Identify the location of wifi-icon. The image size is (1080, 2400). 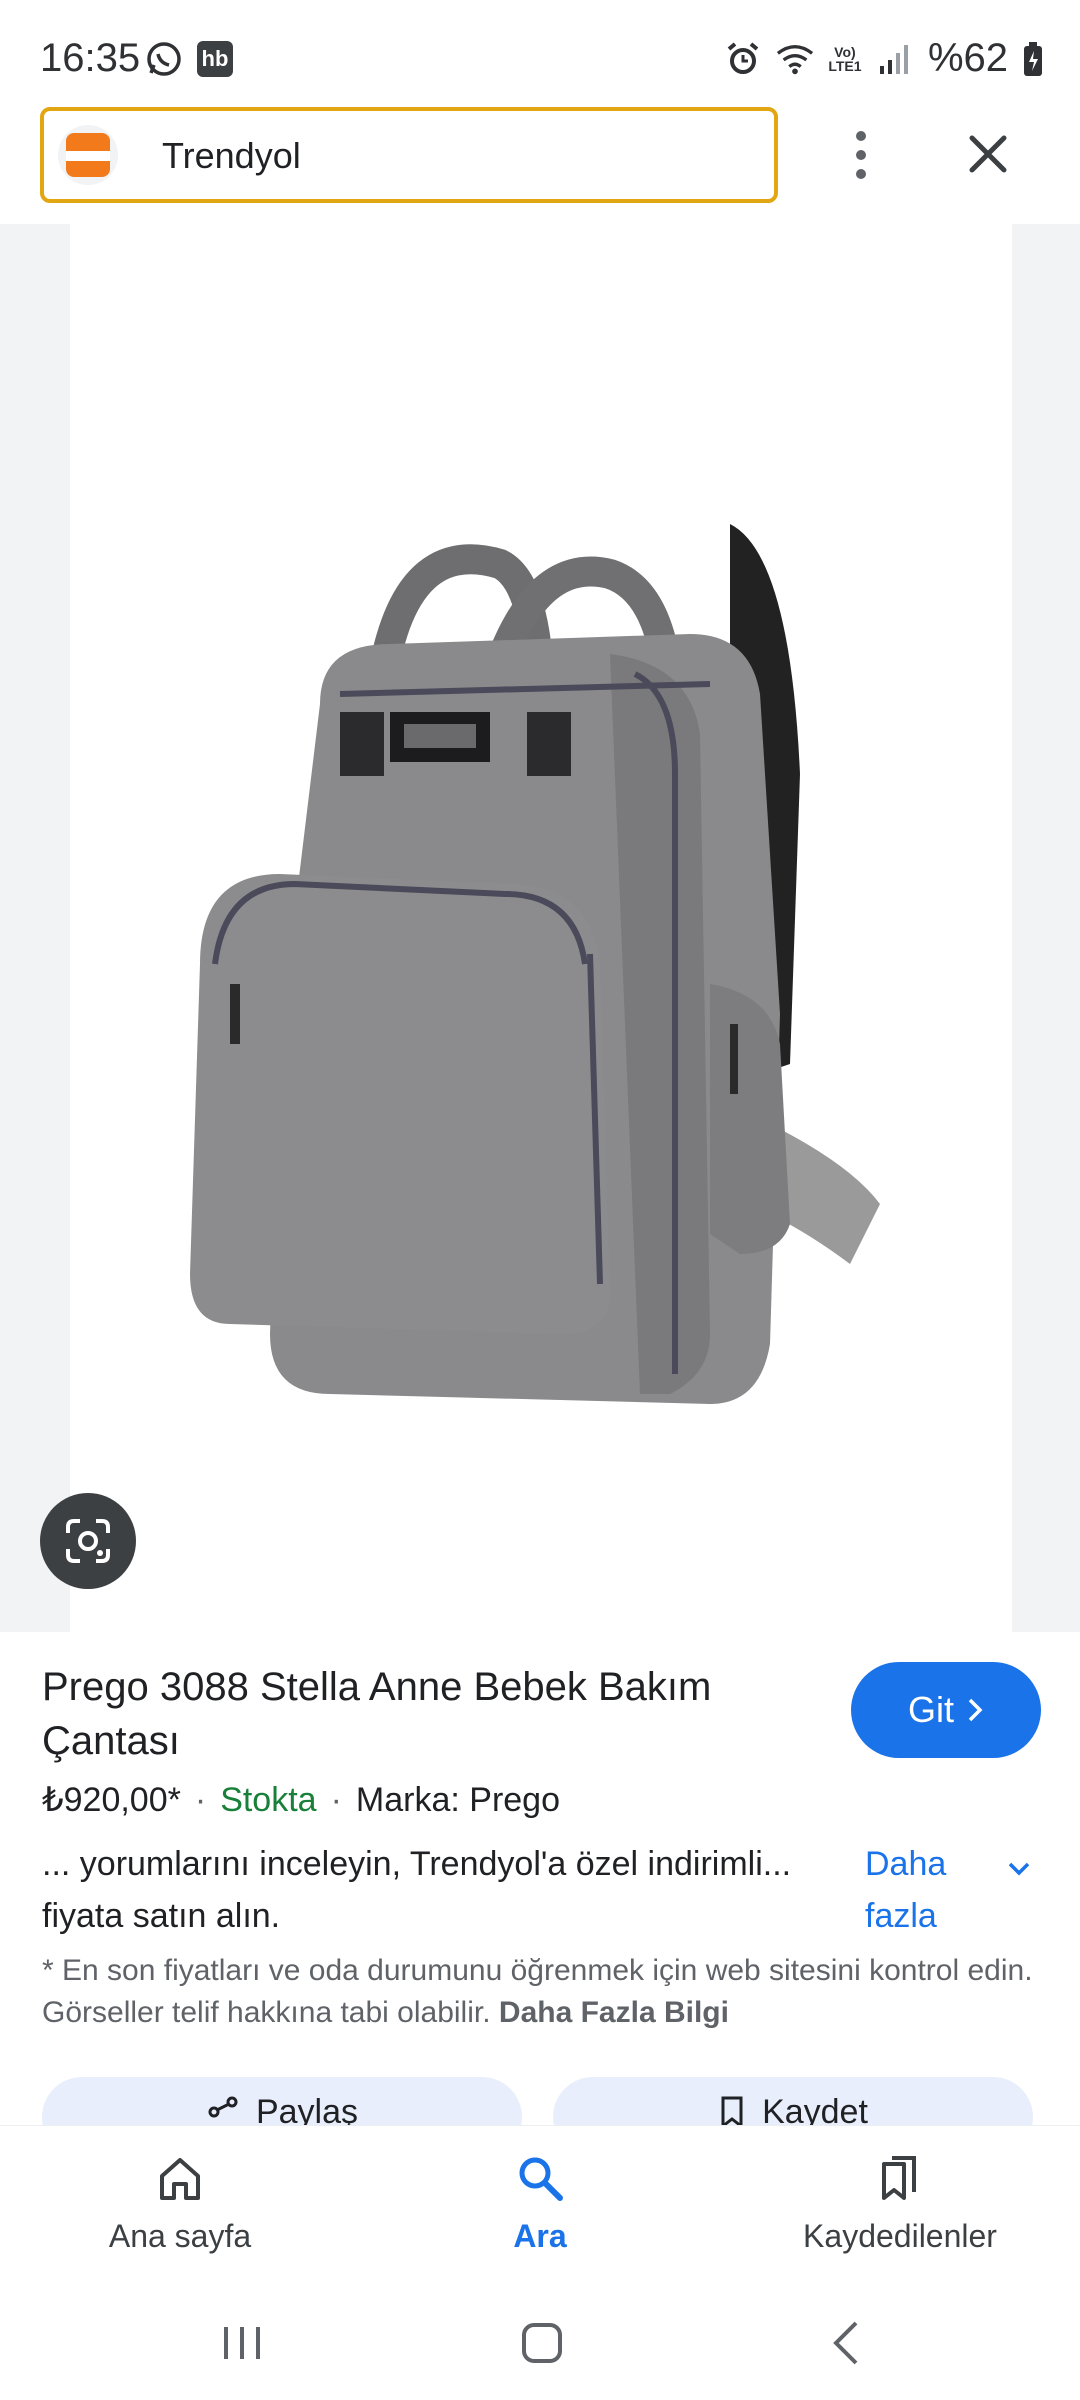
(795, 59).